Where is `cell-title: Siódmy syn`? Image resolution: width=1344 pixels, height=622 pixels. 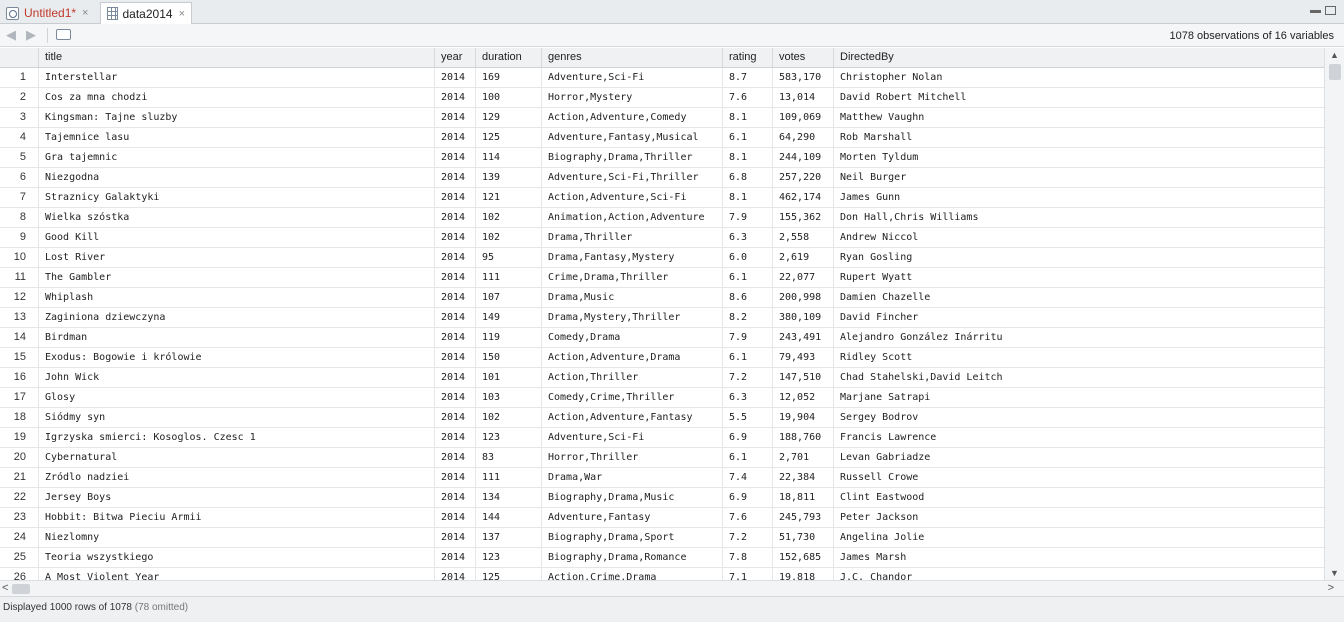 cell-title: Siódmy syn is located at coordinates (236, 417).